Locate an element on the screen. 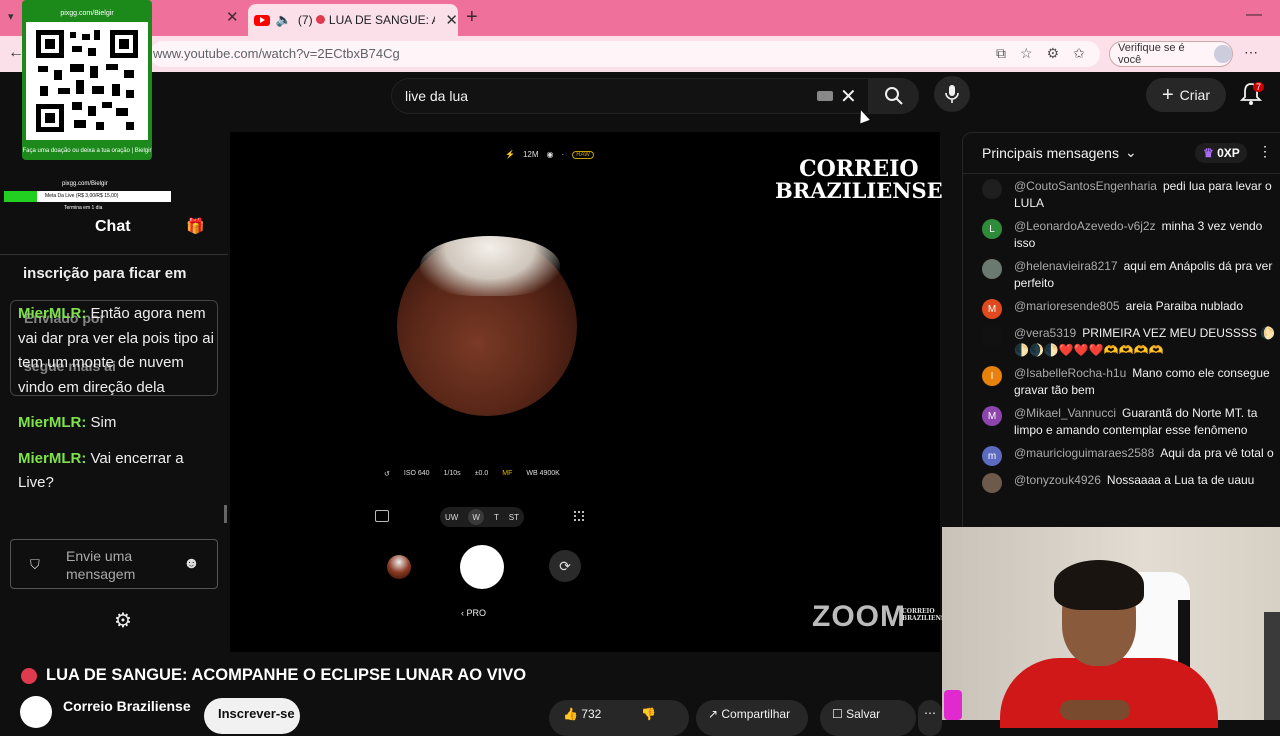 This screenshot has height=736, width=1280. chat-author: @tonyzouk4926 is located at coordinates (1057, 480).